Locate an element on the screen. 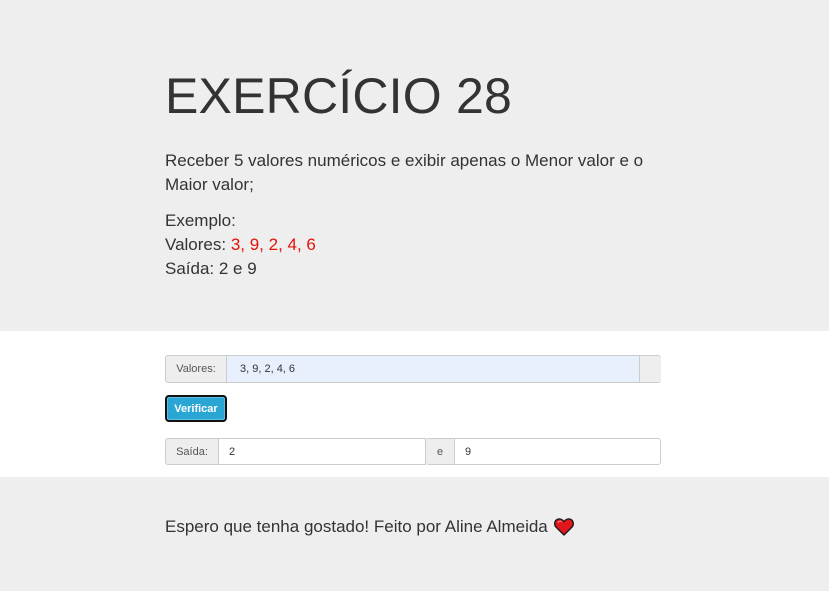 The image size is (829, 591). heart-icon is located at coordinates (563, 527).